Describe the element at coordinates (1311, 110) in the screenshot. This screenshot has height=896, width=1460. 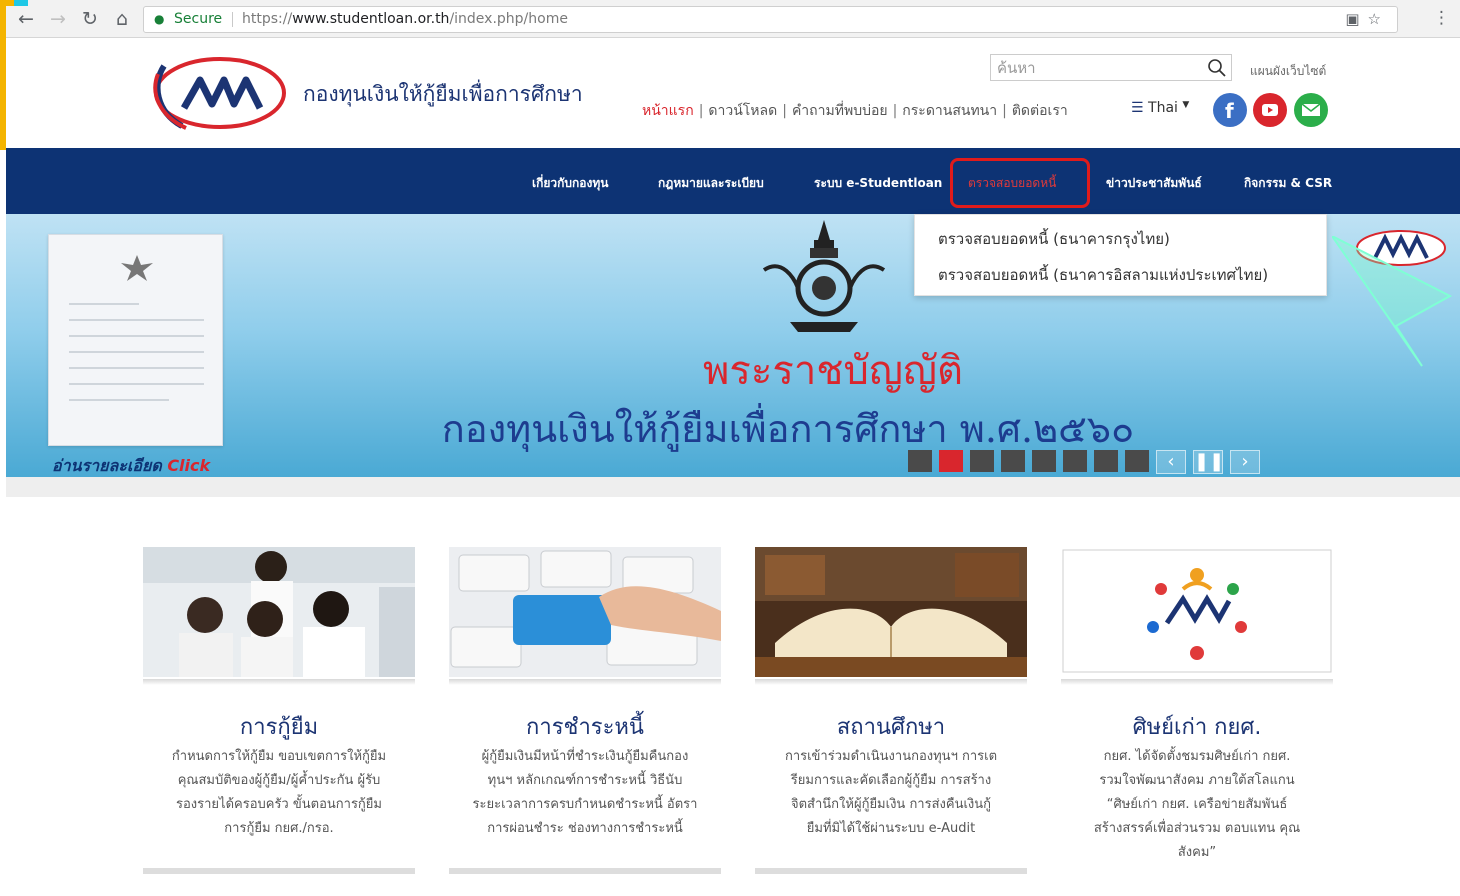
I see `mail-icon` at that location.